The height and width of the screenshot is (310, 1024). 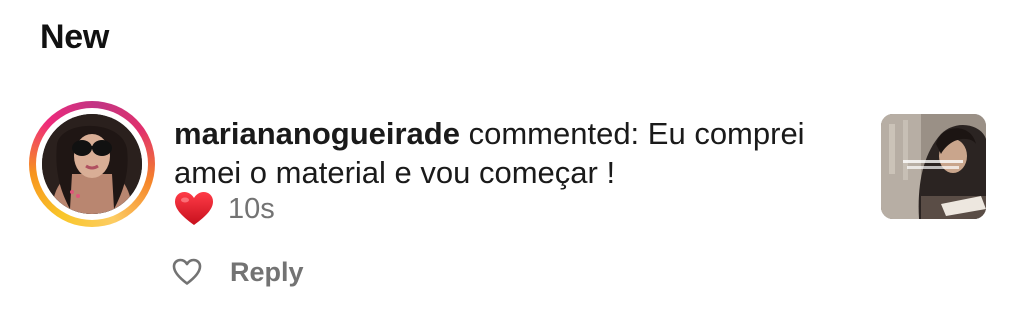 I want to click on story-ring, so click(x=92, y=164).